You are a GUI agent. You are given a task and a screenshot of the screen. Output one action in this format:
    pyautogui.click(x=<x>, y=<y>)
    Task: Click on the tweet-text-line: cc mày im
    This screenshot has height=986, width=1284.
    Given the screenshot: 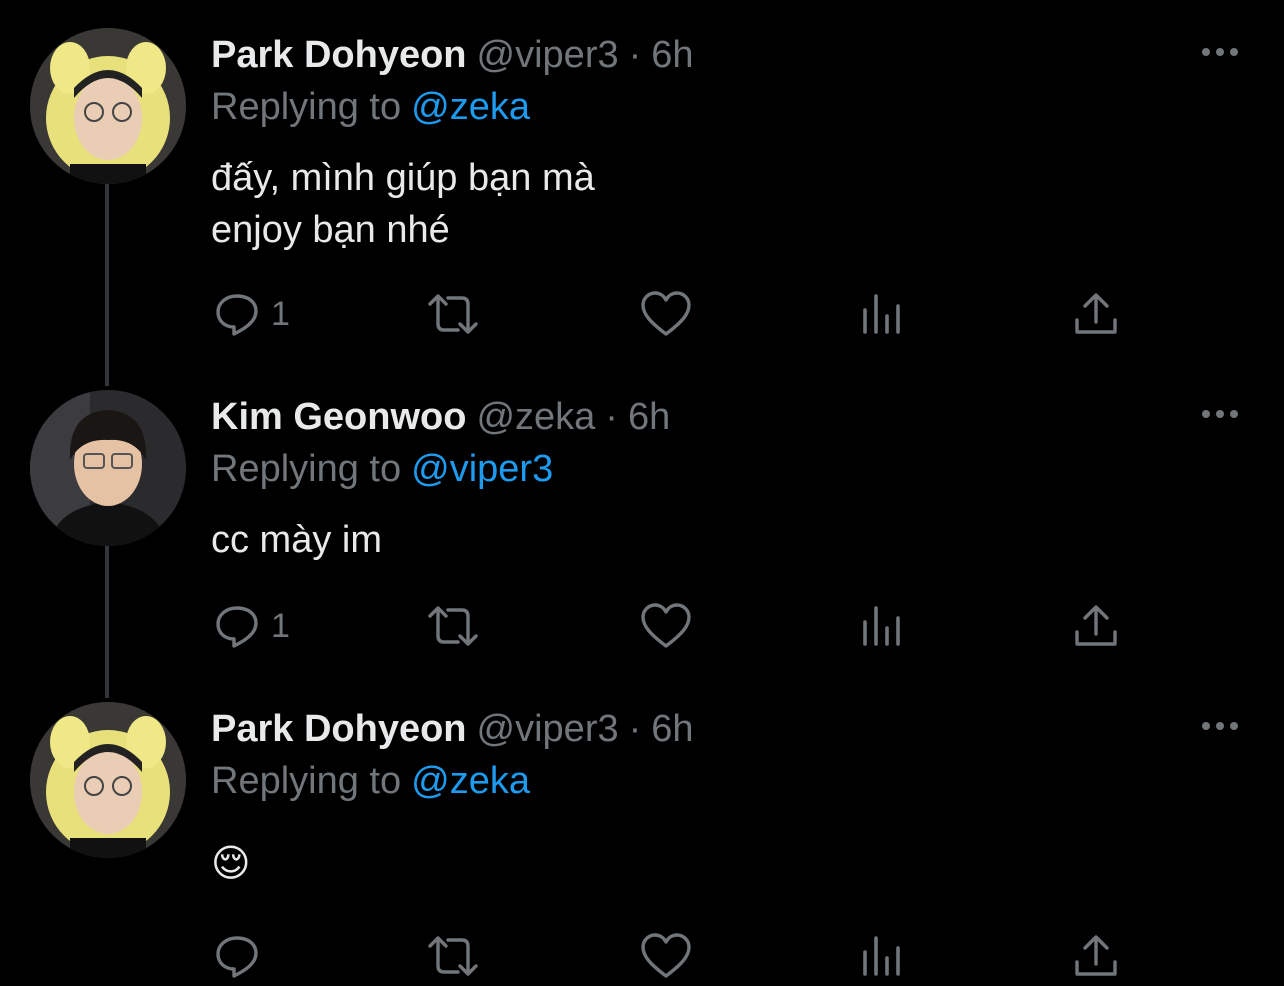 What is the action you would take?
    pyautogui.click(x=296, y=540)
    